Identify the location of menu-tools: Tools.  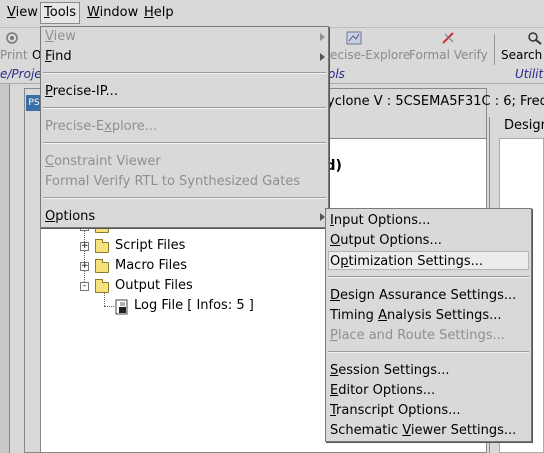
(60, 13).